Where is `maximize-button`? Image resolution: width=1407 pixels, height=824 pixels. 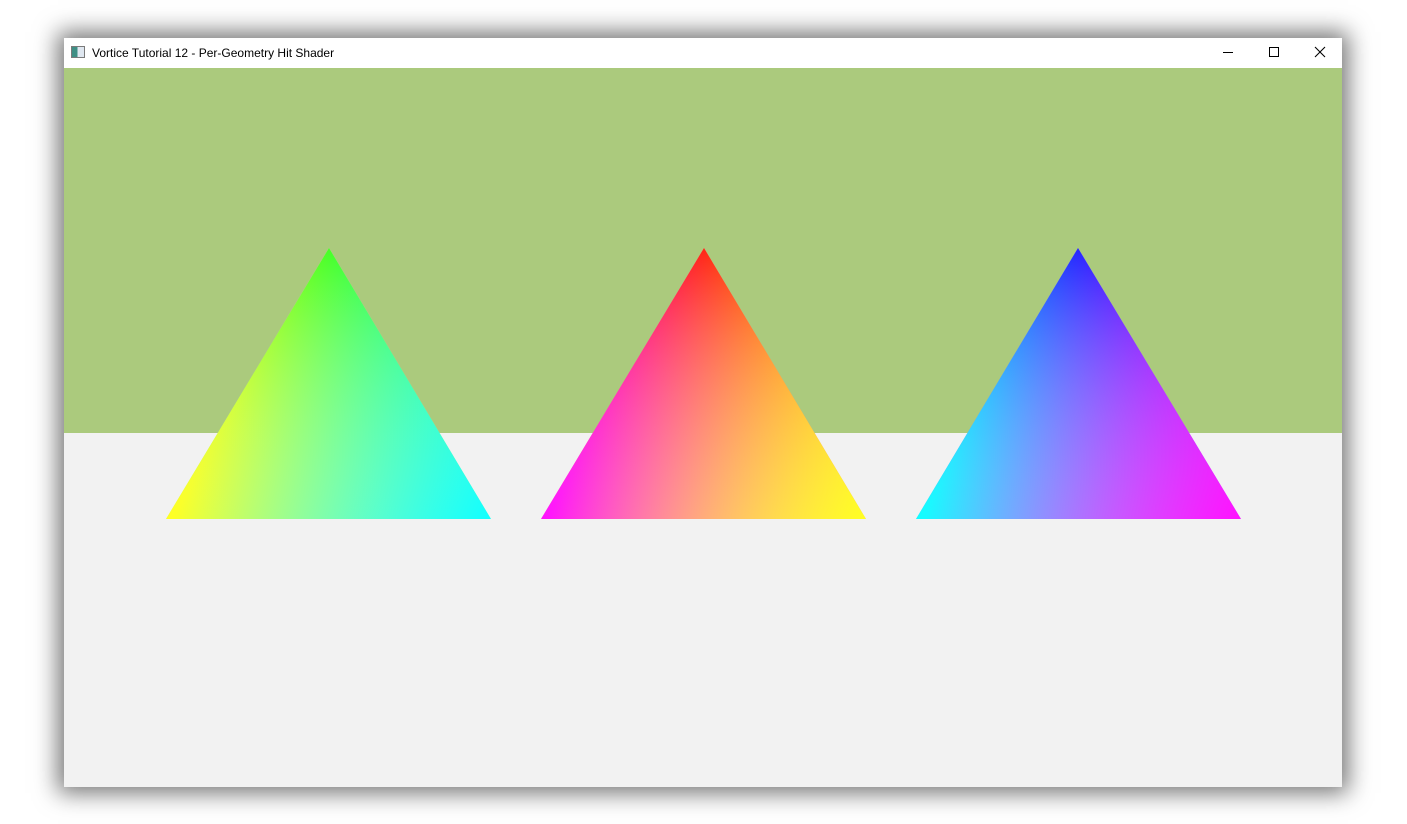
maximize-button is located at coordinates (1274, 53).